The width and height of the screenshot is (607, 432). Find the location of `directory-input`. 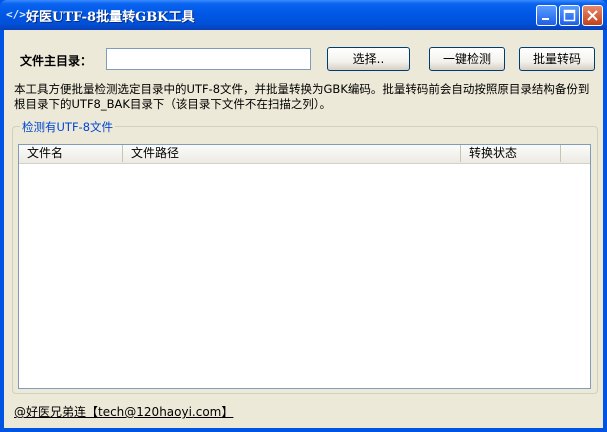

directory-input is located at coordinates (208, 59).